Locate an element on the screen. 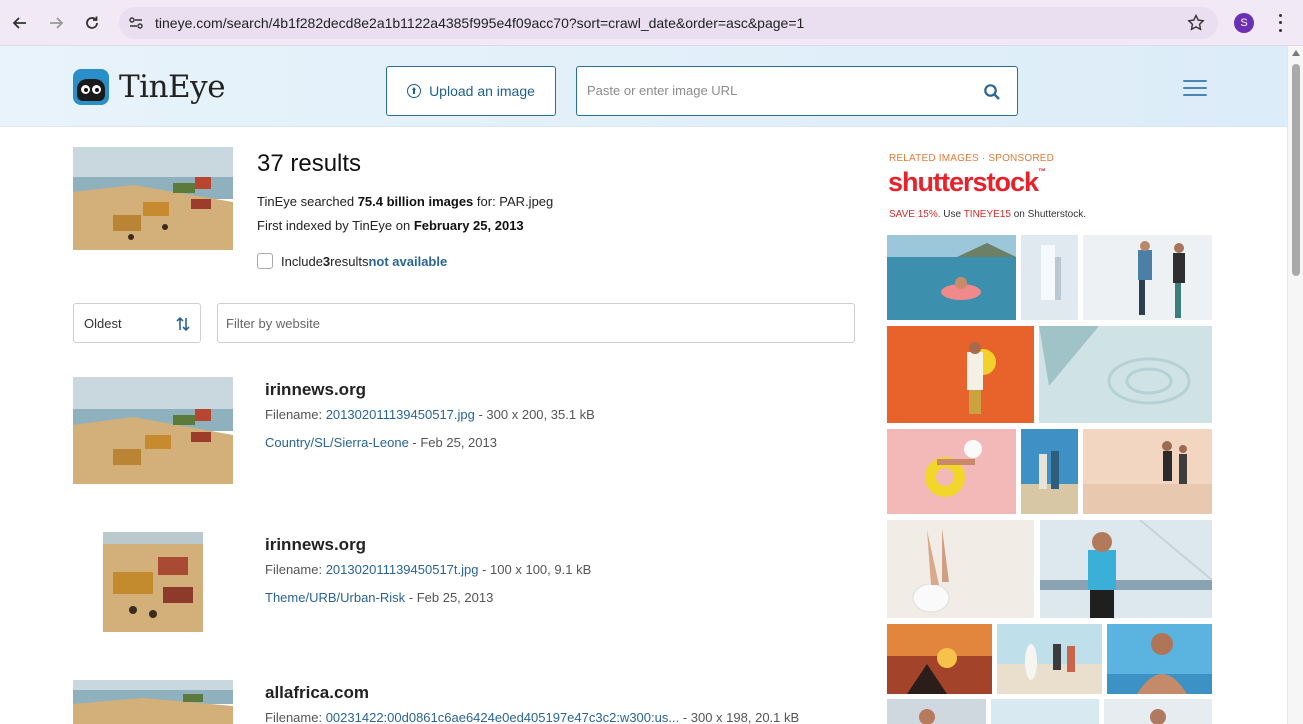 The height and width of the screenshot is (724, 1303). arrow-left-icon is located at coordinates (19, 23).